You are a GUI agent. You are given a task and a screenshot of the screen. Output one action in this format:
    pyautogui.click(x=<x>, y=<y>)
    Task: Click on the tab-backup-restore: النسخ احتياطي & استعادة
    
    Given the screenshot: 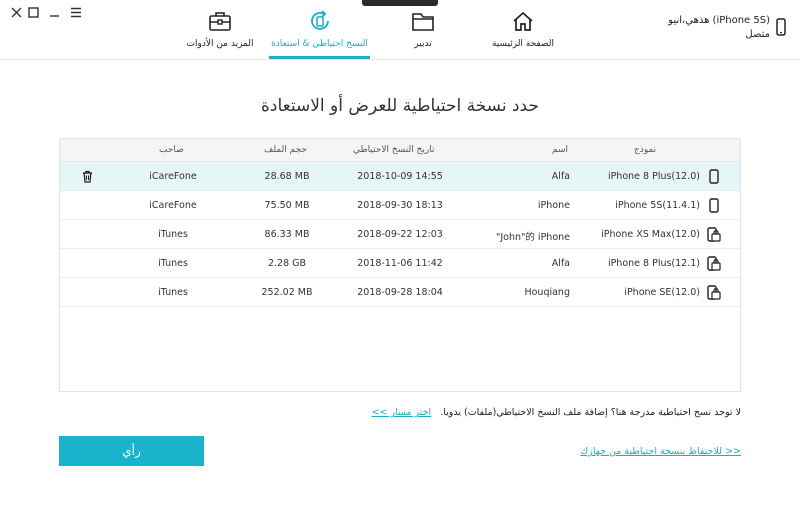 What is the action you would take?
    pyautogui.click(x=319, y=33)
    